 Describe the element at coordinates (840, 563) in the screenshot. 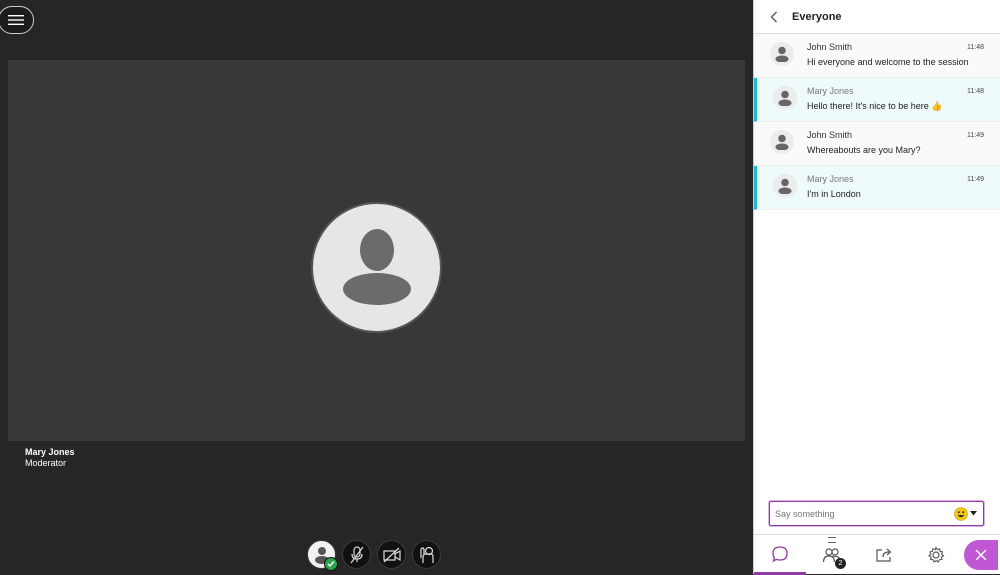

I see `attendees-count-badge: 2` at that location.